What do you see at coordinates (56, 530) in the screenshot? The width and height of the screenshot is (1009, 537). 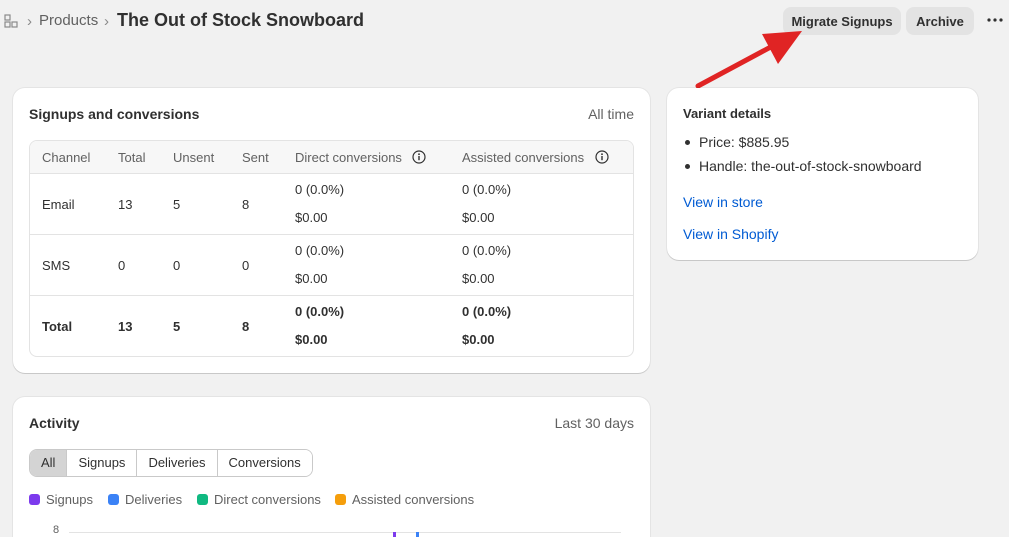 I see `y-axis-tick: 8` at bounding box center [56, 530].